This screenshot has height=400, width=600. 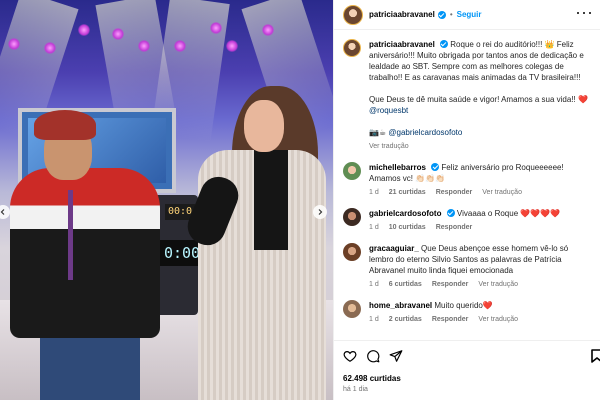 I want to click on man-figure, so click(x=85, y=253).